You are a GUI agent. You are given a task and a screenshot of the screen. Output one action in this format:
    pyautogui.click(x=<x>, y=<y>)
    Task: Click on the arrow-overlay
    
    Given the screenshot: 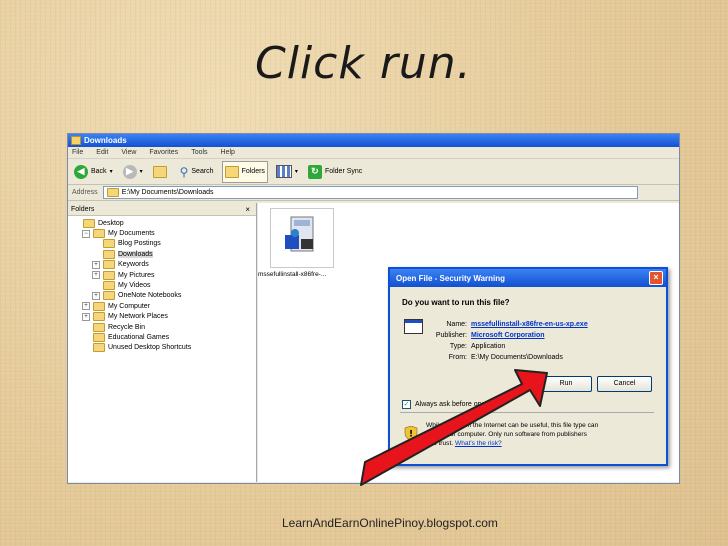 What is the action you would take?
    pyautogui.click(x=454, y=427)
    